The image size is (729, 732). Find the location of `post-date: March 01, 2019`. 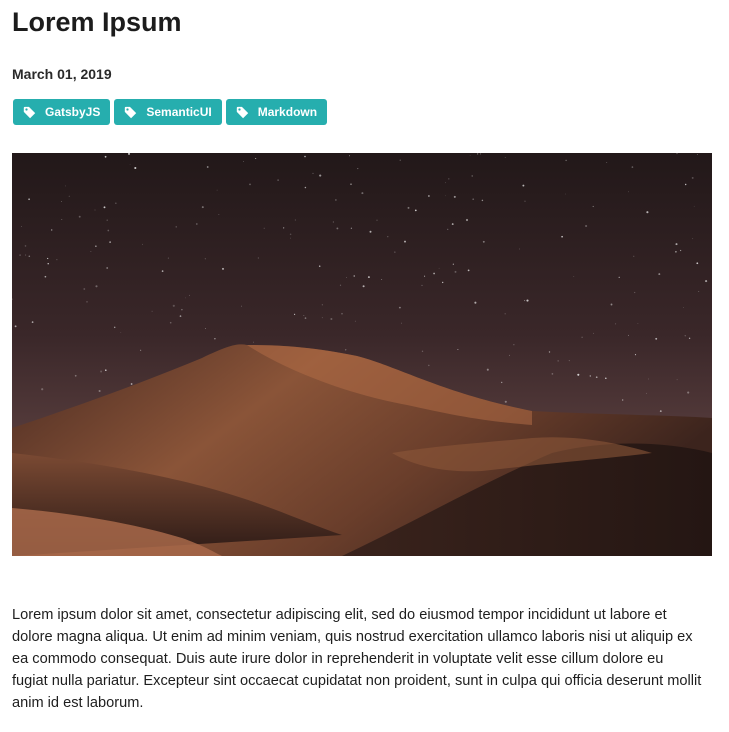

post-date: March 01, 2019 is located at coordinates (62, 74).